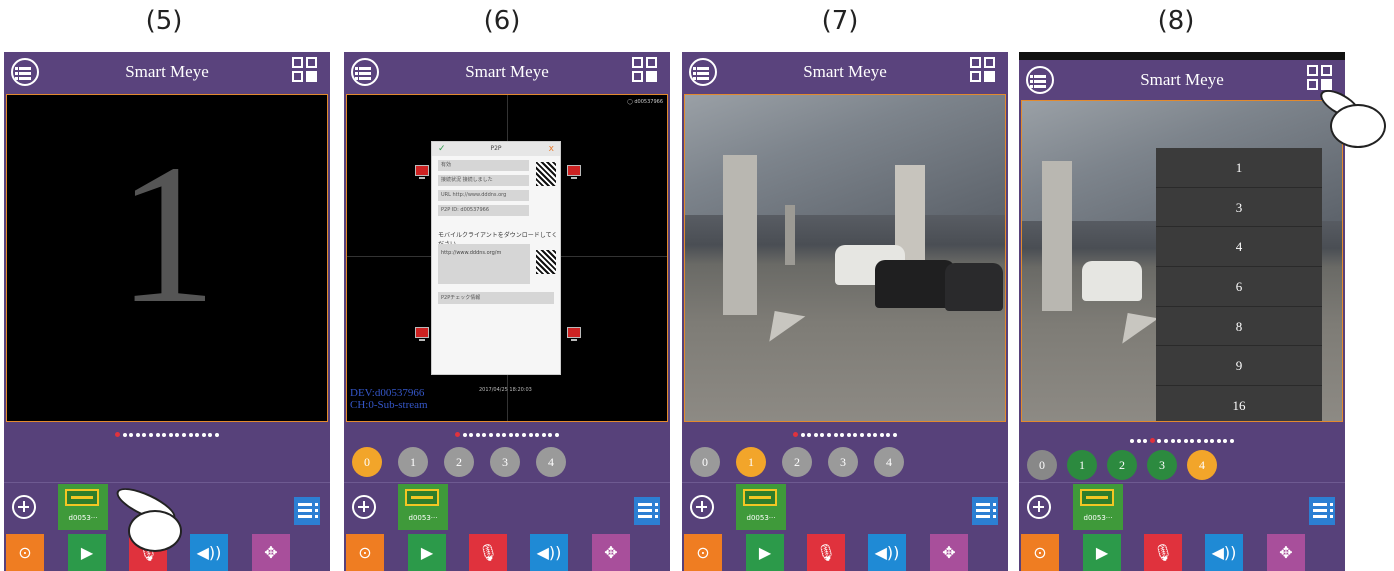  Describe the element at coordinates (1176, 21) in the screenshot. I see `step-label-8: (8)` at that location.